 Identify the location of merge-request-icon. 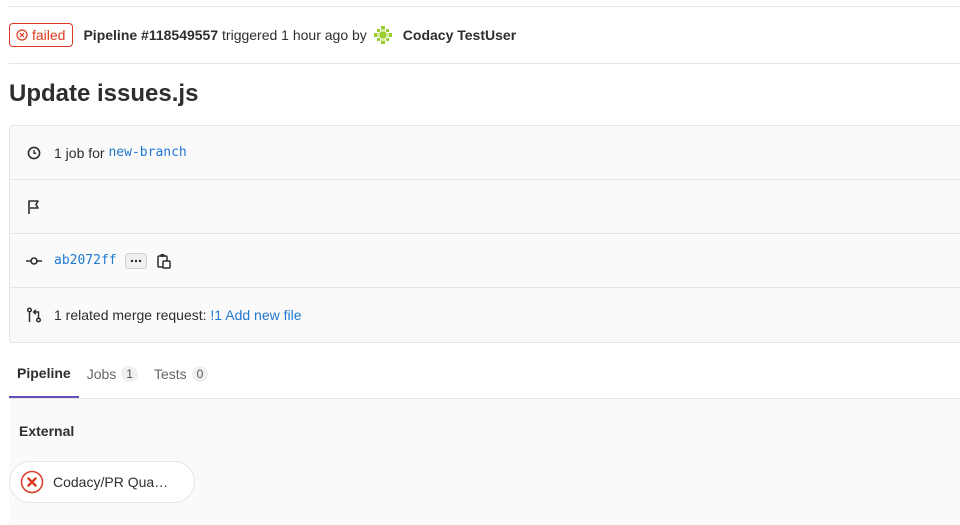
(34, 315).